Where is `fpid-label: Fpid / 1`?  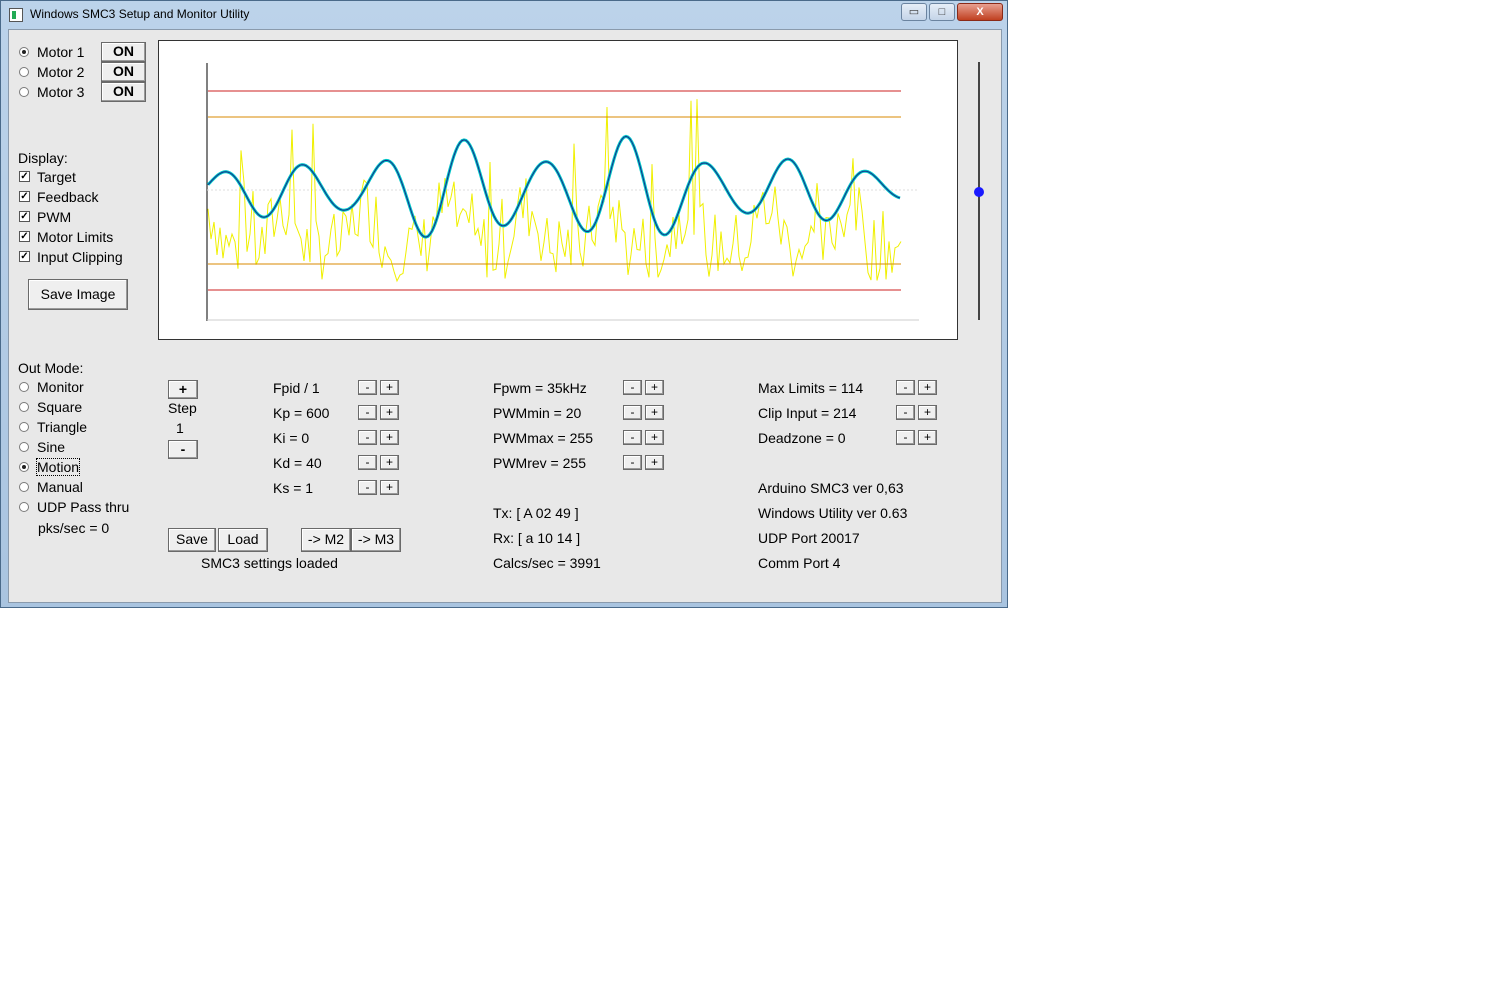 fpid-label: Fpid / 1 is located at coordinates (296, 388).